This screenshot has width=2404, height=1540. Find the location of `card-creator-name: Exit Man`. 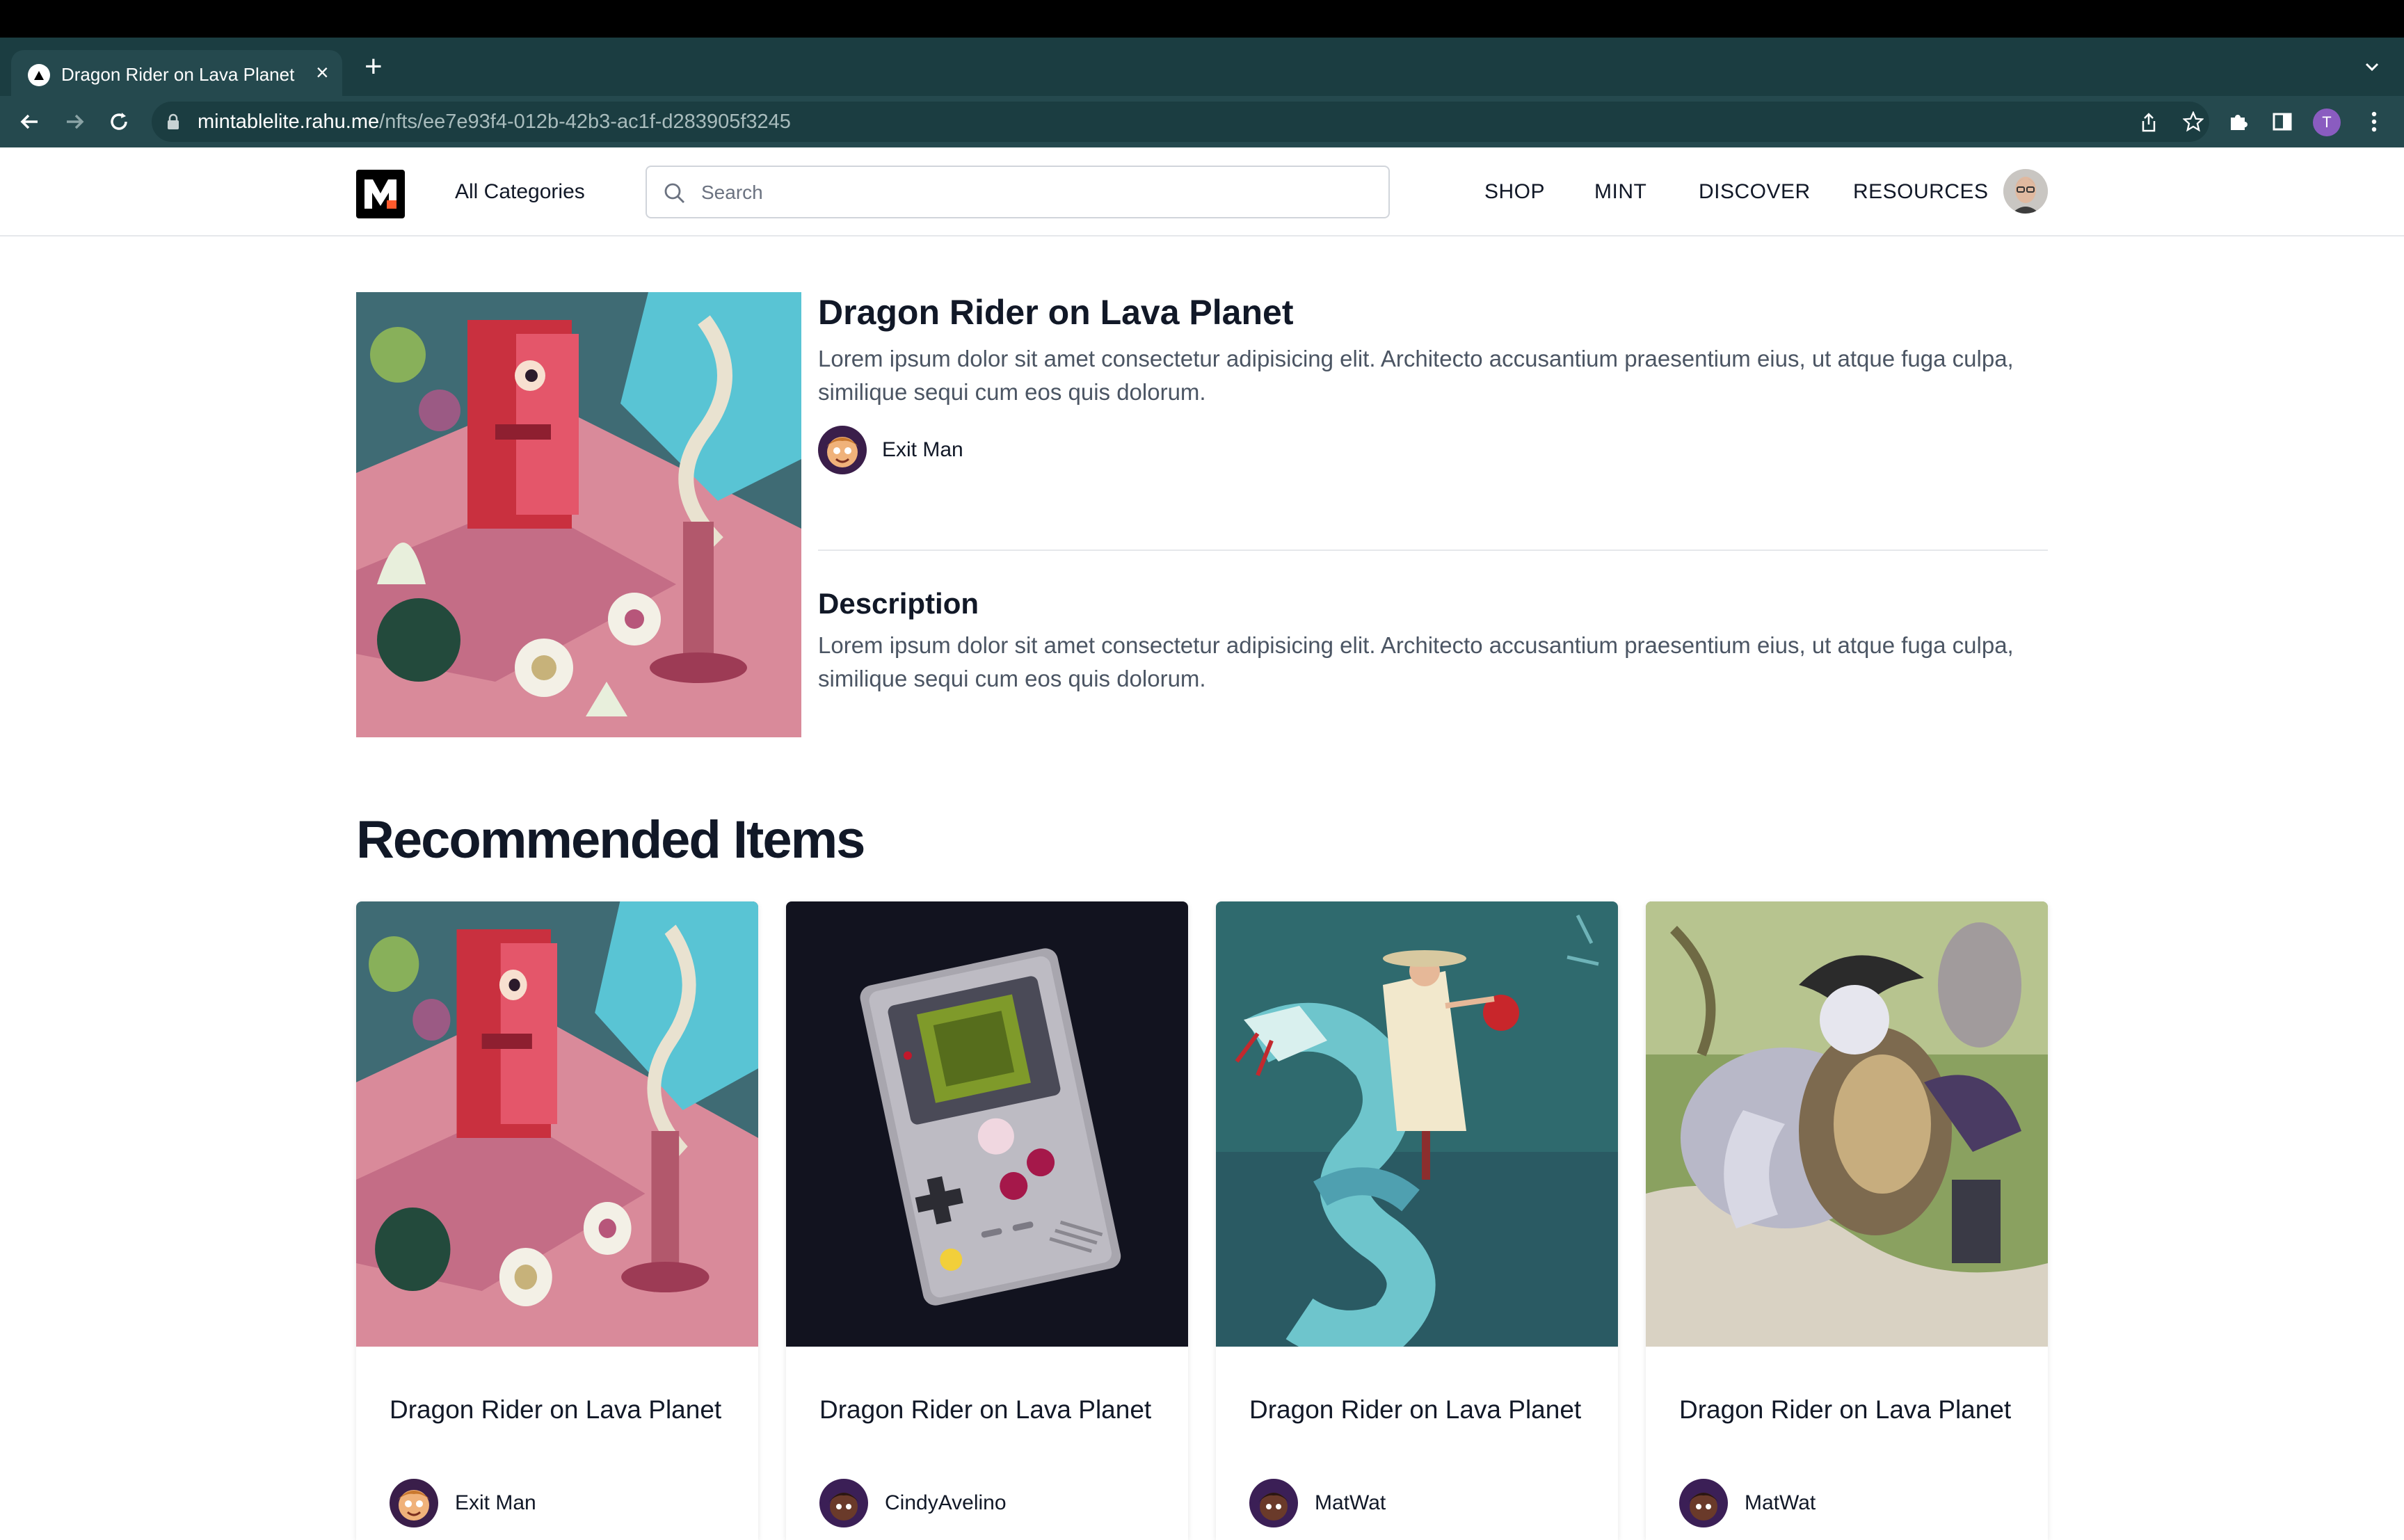

card-creator-name: Exit Man is located at coordinates (495, 1502).